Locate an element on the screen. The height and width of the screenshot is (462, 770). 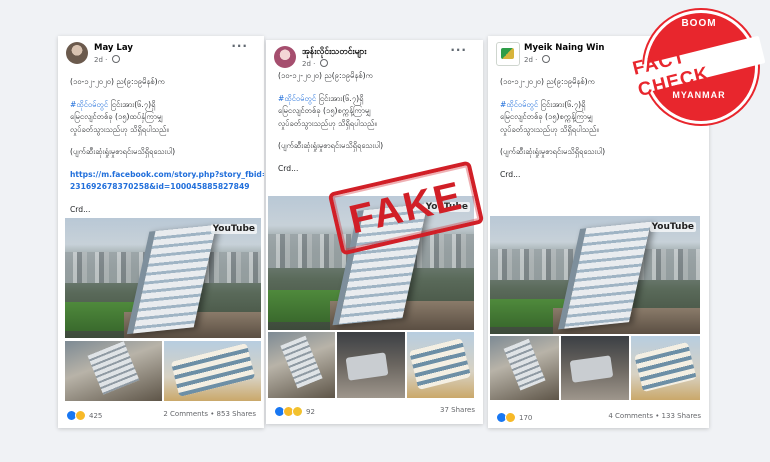
reaction-count: 170 is located at coordinates (526, 417).